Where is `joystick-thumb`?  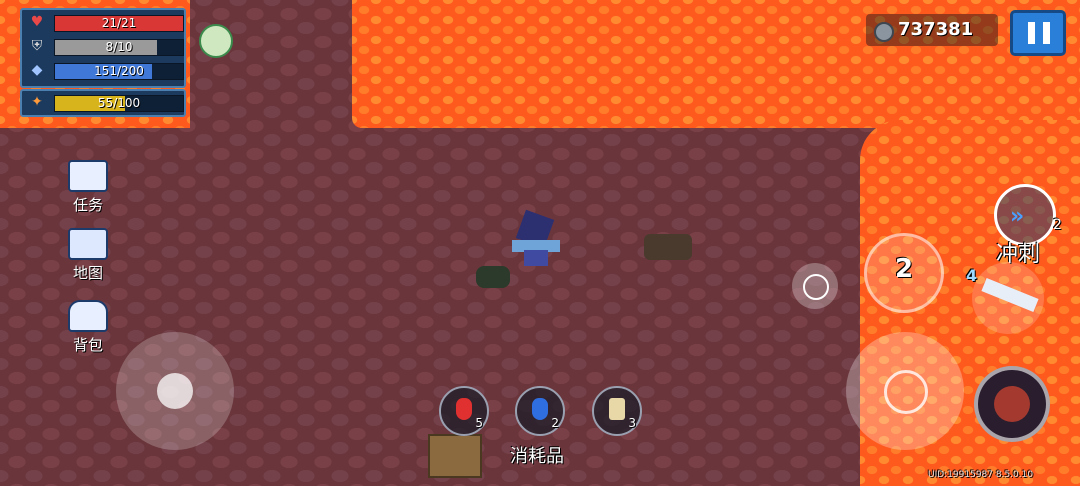 joystick-thumb is located at coordinates (175, 391).